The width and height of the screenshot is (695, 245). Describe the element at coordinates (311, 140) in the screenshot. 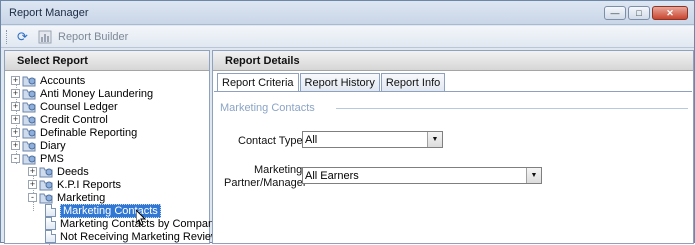

I see `contact-type-value: All` at that location.